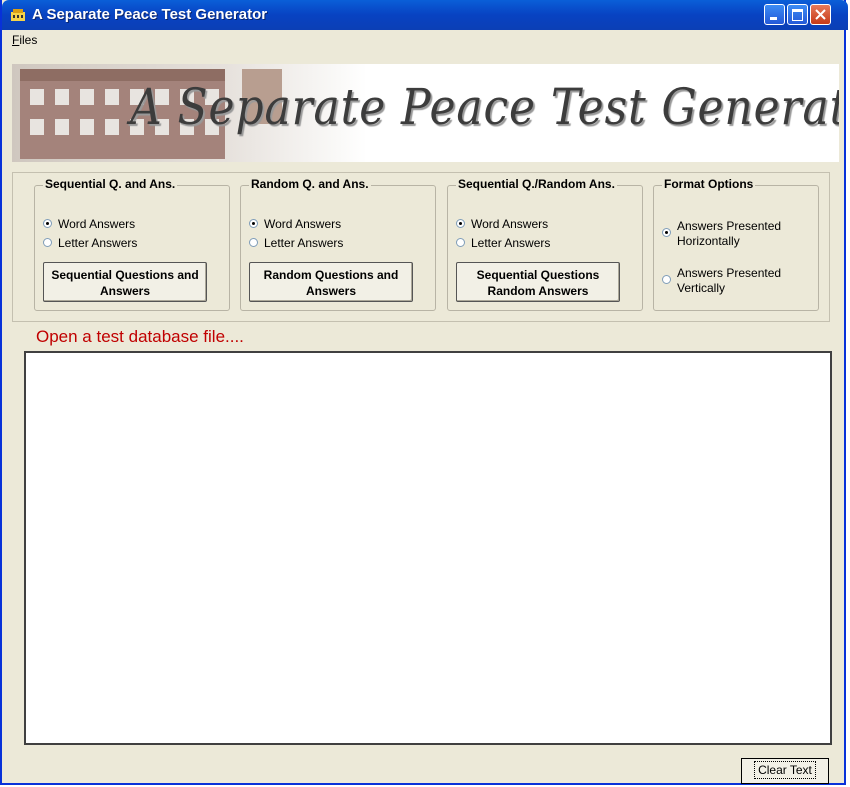 Image resolution: width=850 pixels, height=787 pixels. Describe the element at coordinates (538, 282) in the screenshot. I see `sequential-random-button: Sequential Questions Random Answers` at that location.